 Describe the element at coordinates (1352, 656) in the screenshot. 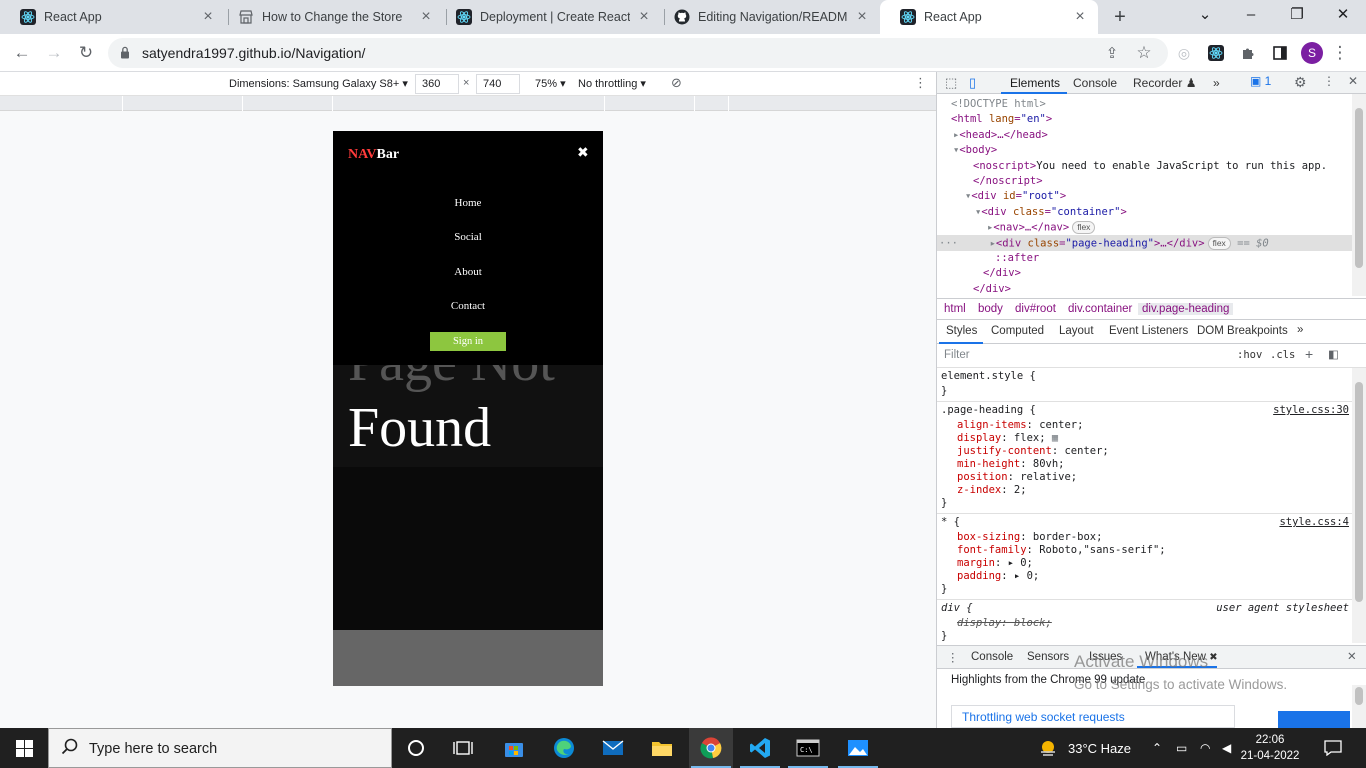

I see `drawer-close-icon: ✕` at that location.